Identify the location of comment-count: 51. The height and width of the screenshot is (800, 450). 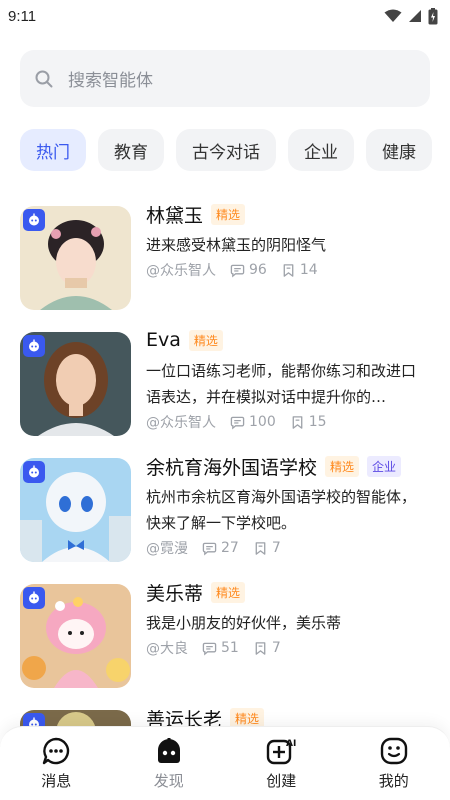
(230, 648).